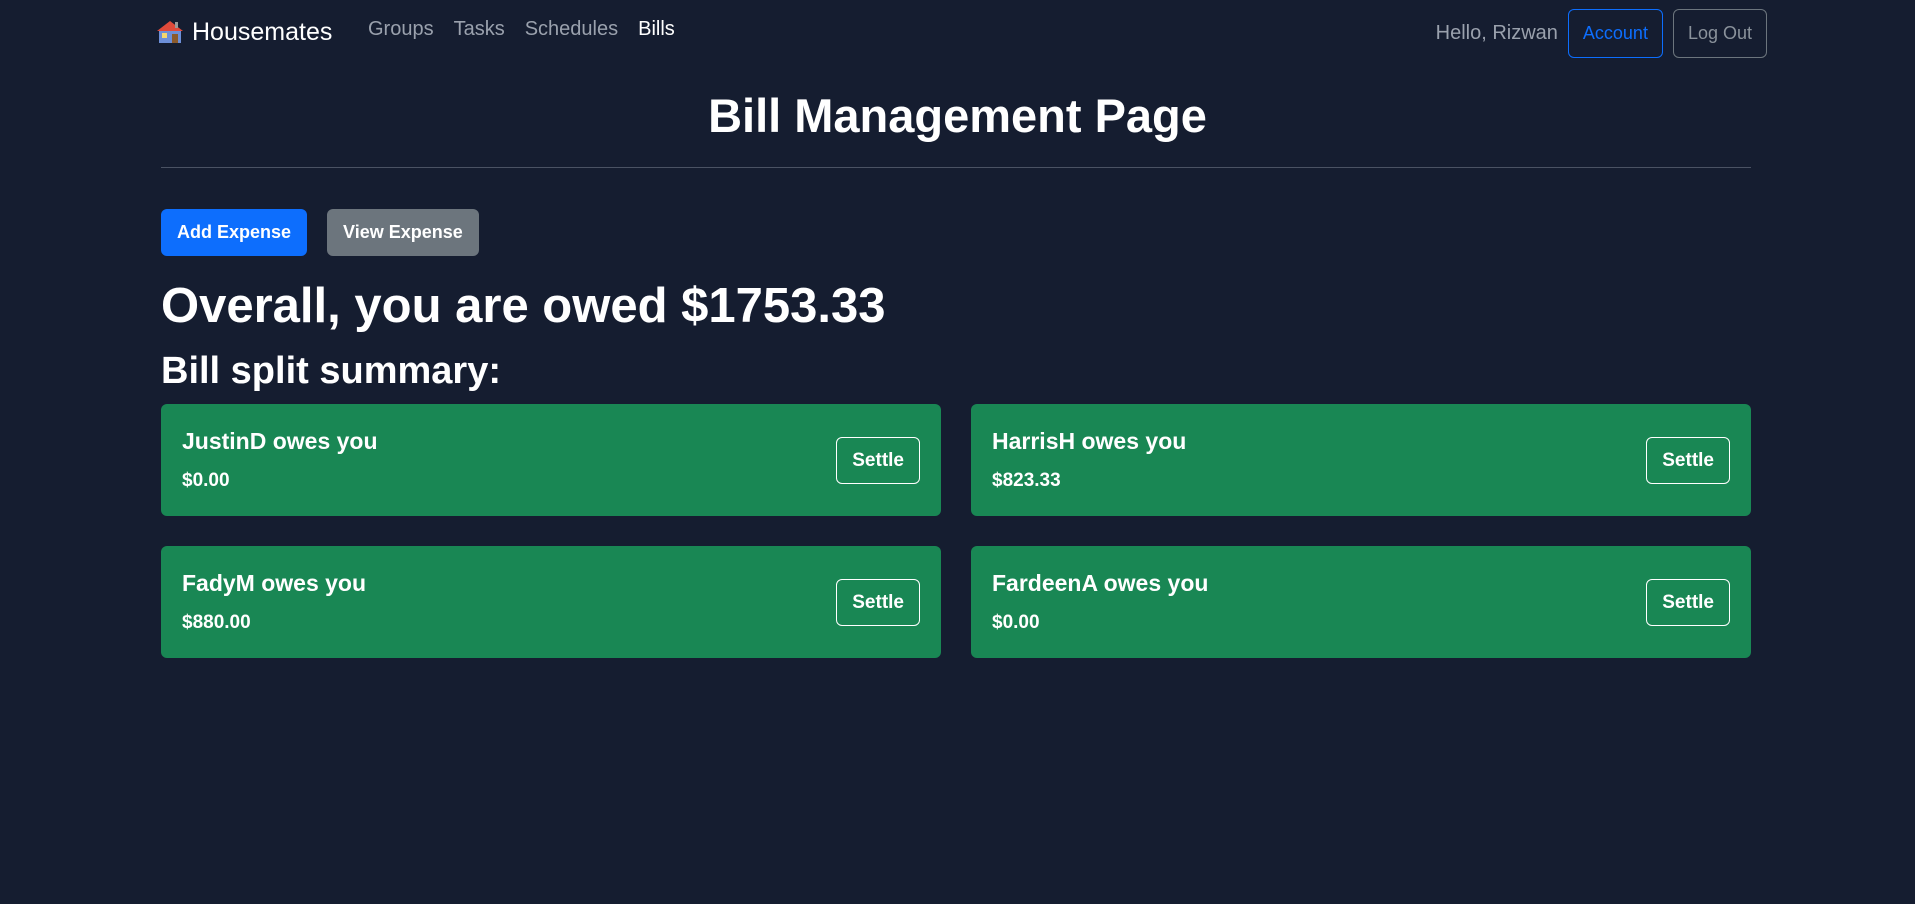 This screenshot has height=904, width=1915. I want to click on house-icon, so click(170, 32).